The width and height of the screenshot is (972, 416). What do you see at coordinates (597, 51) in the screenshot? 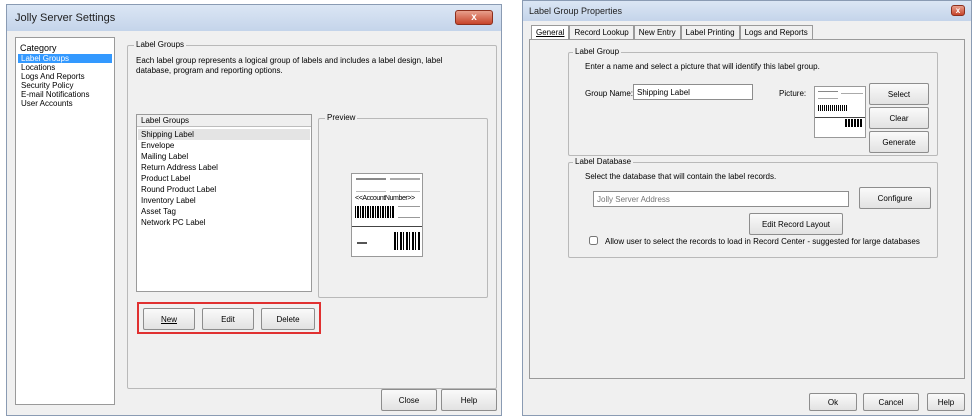
I see `label-group-legend: Label Group` at bounding box center [597, 51].